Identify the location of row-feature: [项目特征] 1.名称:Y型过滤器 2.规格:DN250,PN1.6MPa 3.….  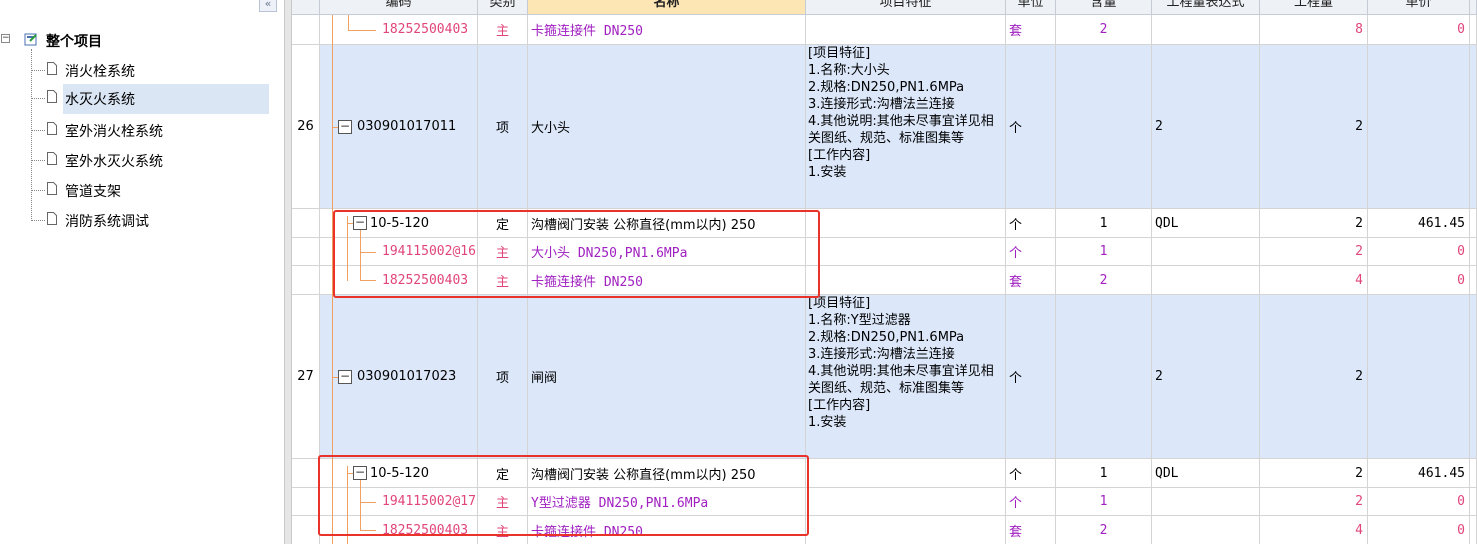
(906, 377).